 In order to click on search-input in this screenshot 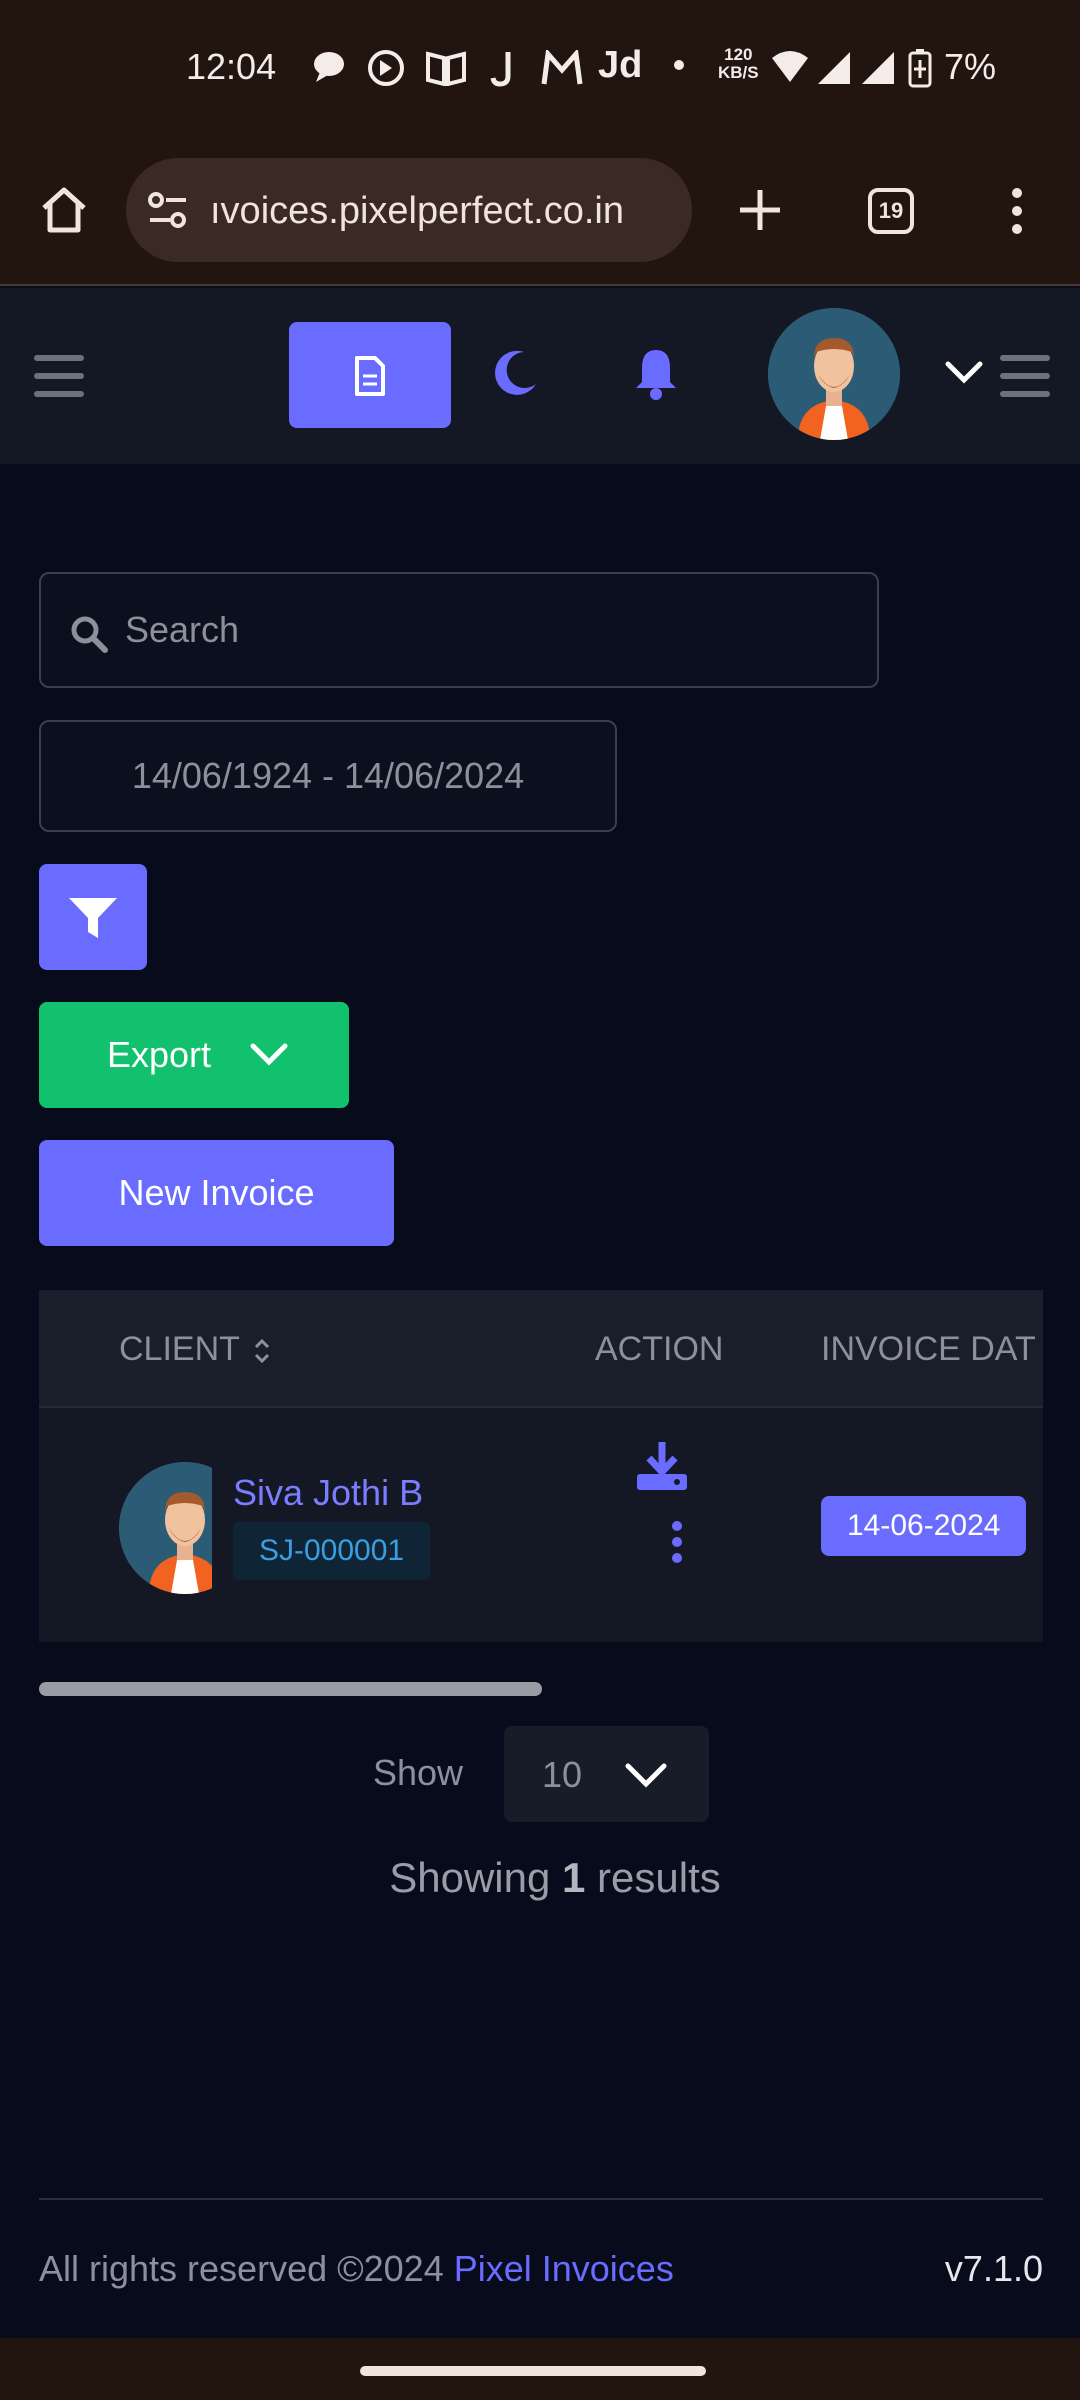, I will do `click(485, 630)`.